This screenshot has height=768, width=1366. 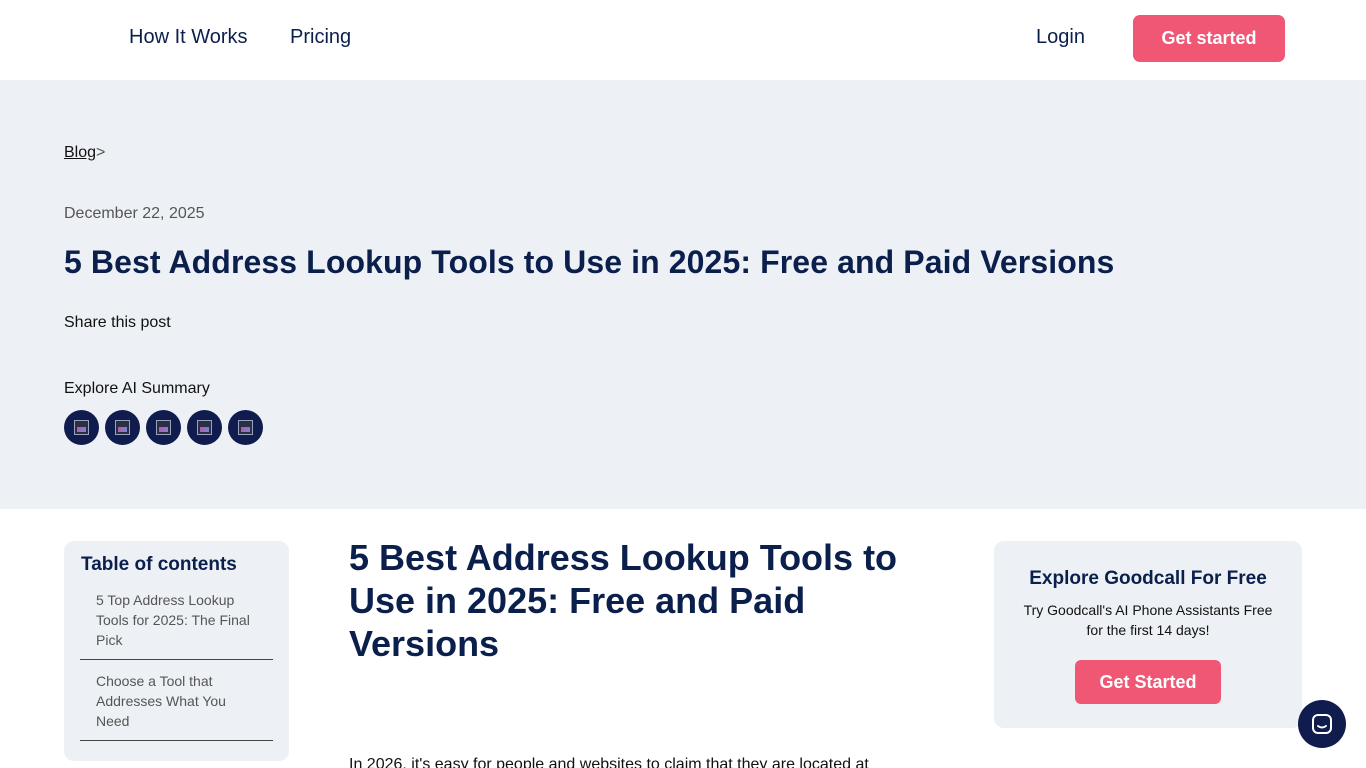 I want to click on promo-title: Explore Goodcall For Free, so click(x=1148, y=578).